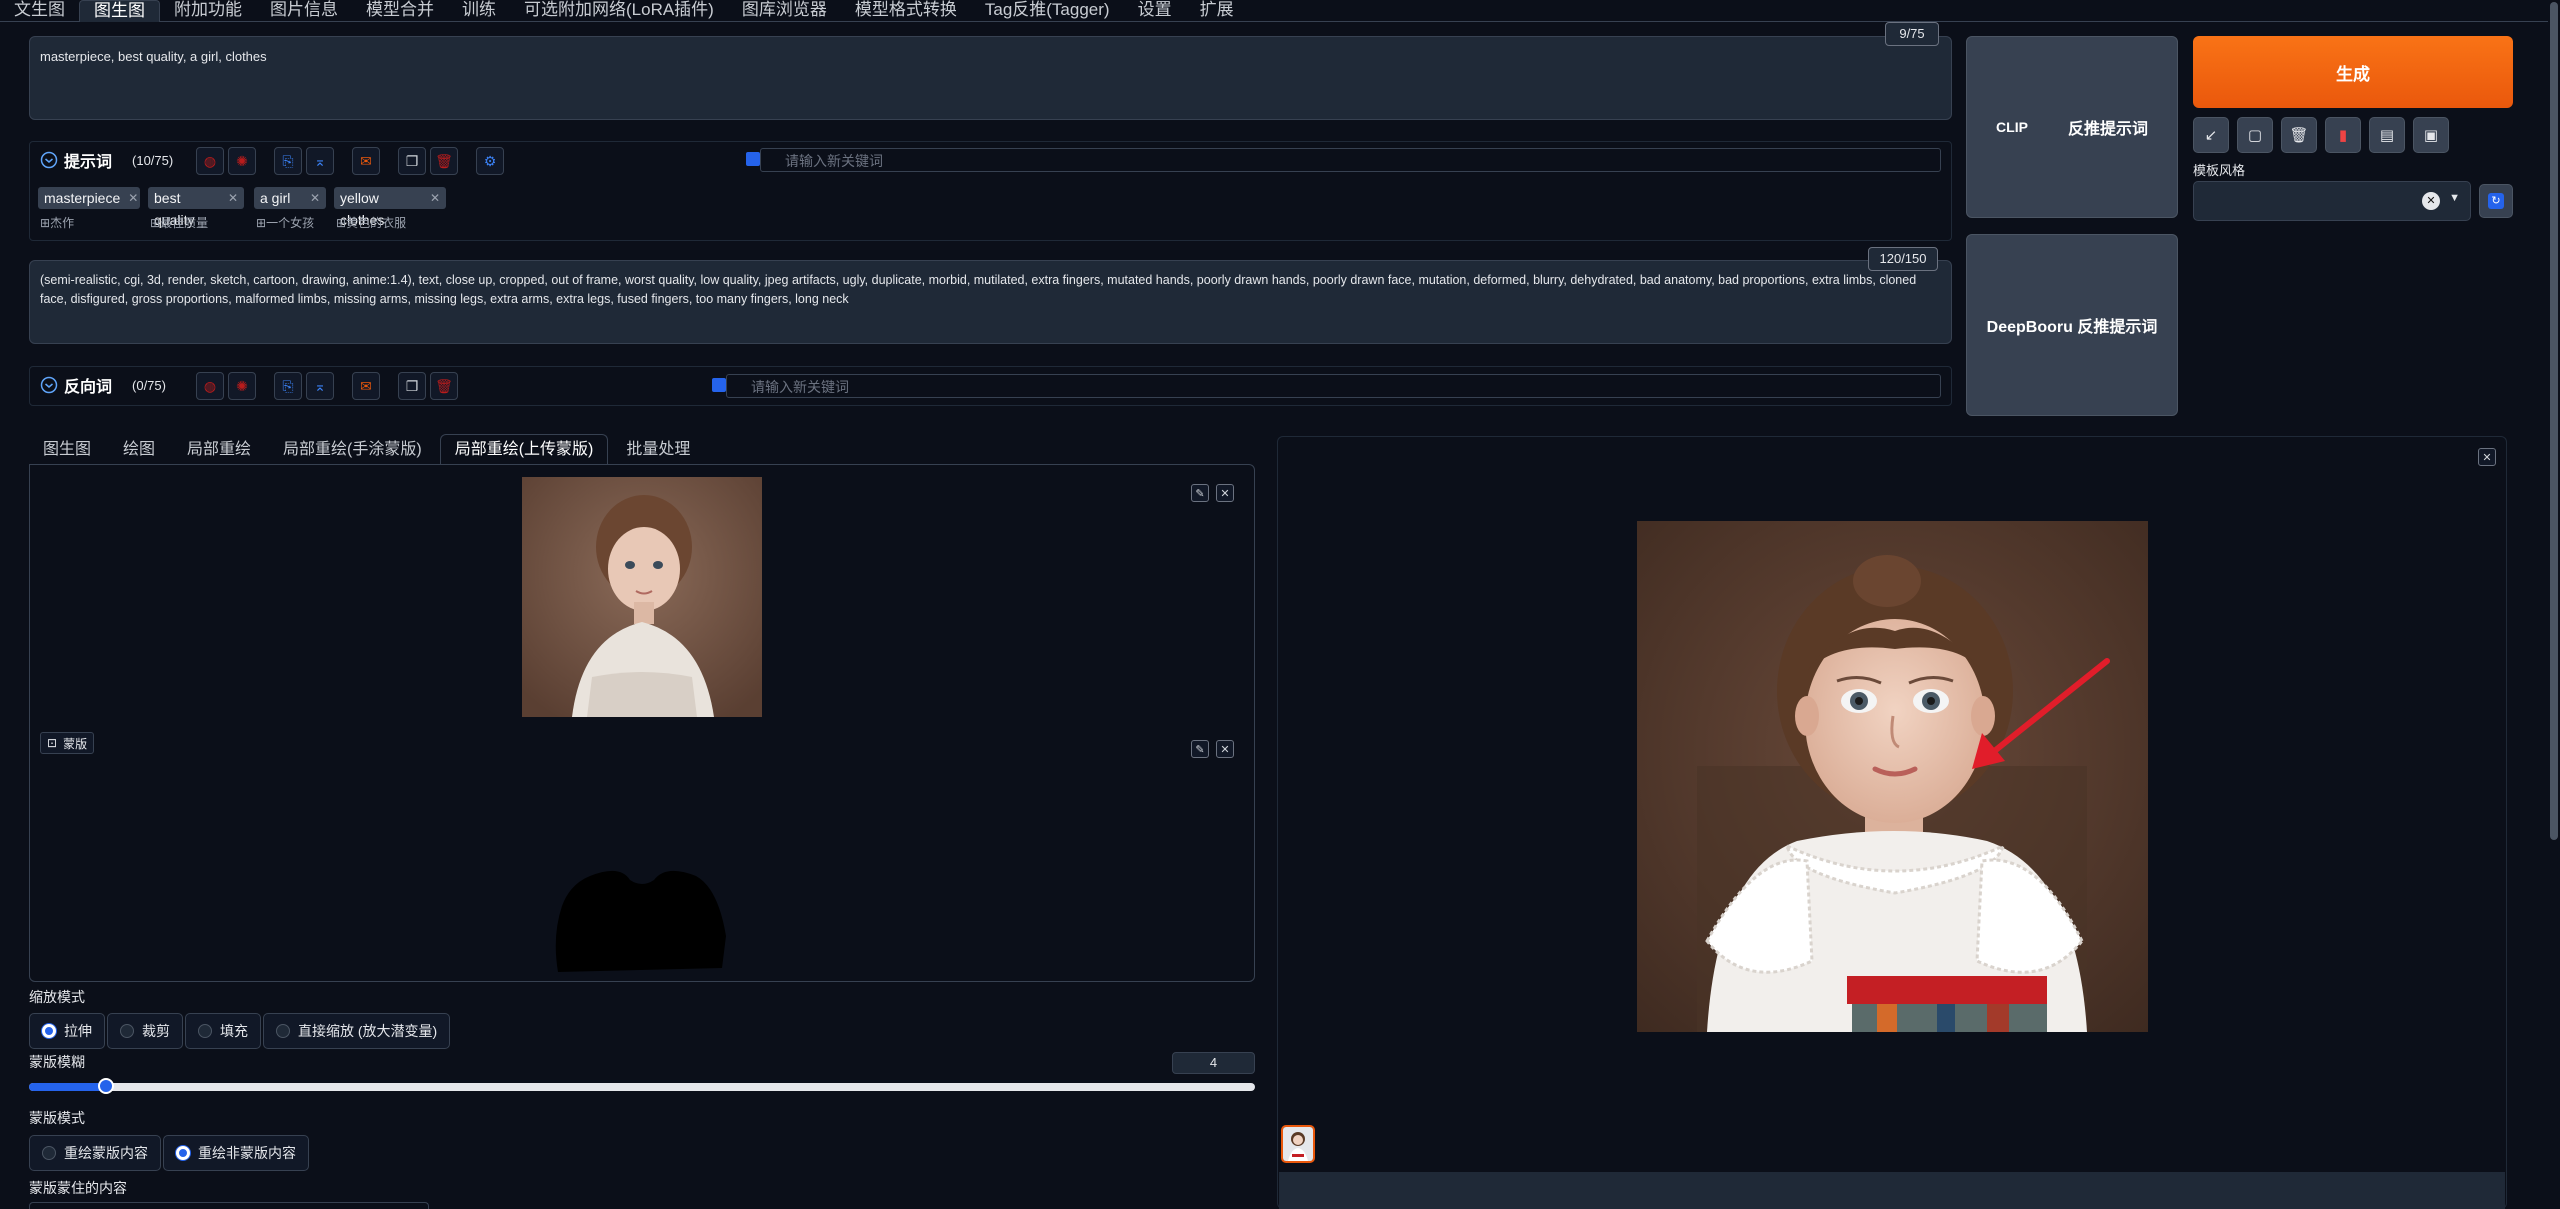 This screenshot has height=1209, width=2560. Describe the element at coordinates (145, 1031) in the screenshot. I see `resize-option-crop: 裁剪` at that location.